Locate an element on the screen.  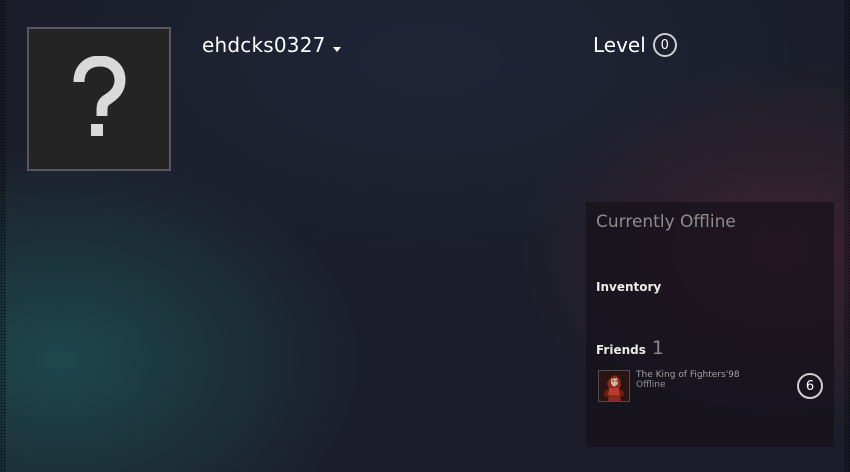
friends-count: 1 is located at coordinates (657, 348).